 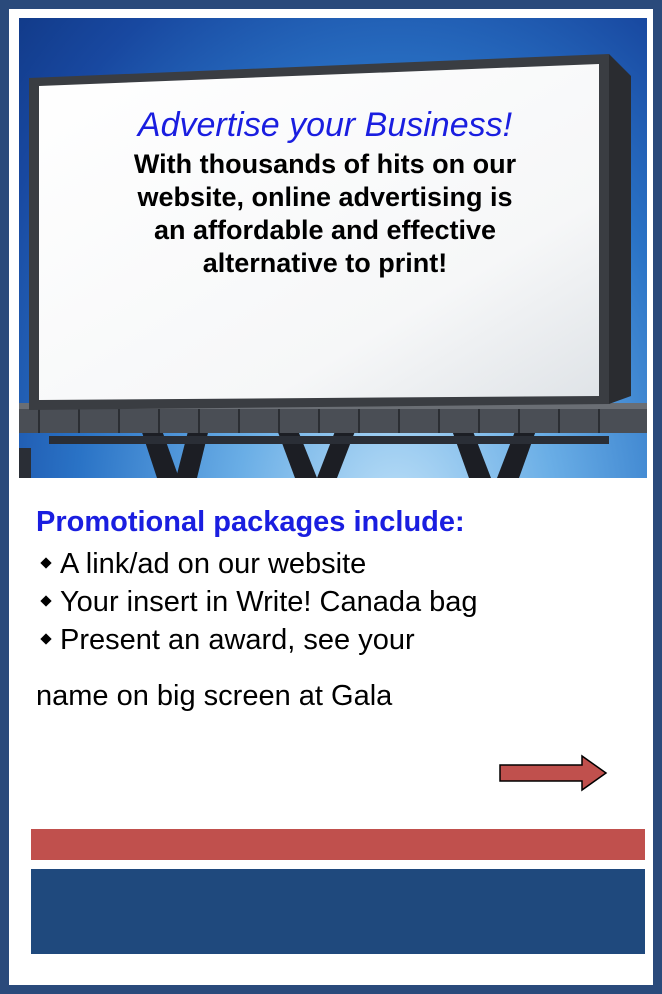 I want to click on list-item: A link/ad on our website, so click(x=336, y=564).